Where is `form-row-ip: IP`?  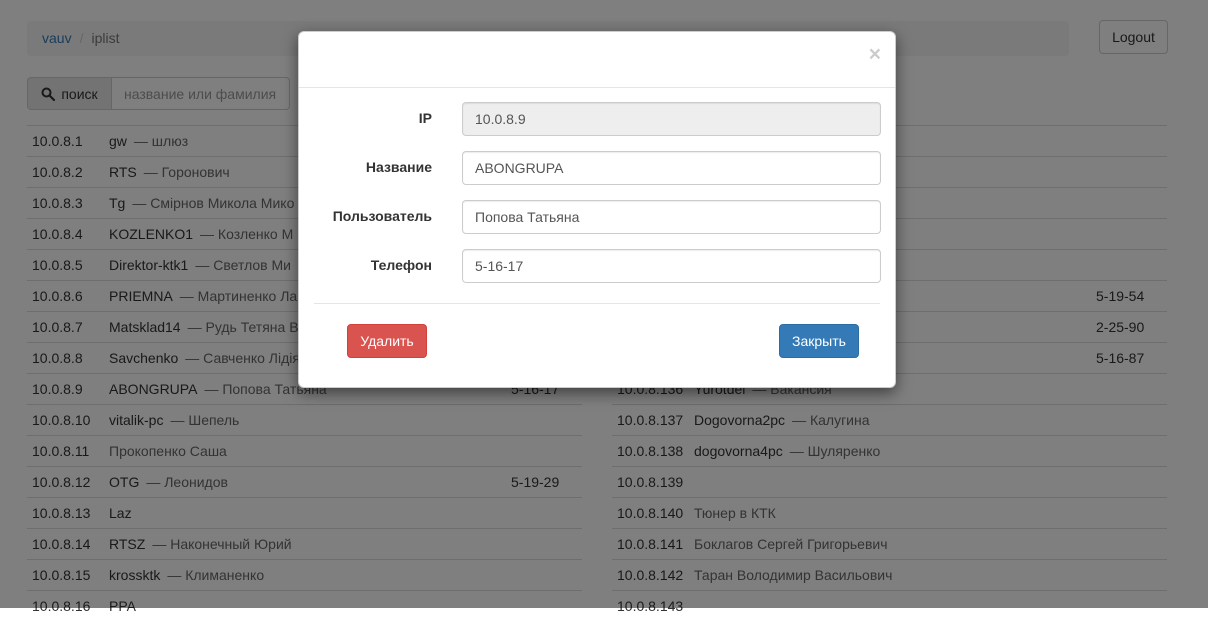 form-row-ip: IP is located at coordinates (597, 119).